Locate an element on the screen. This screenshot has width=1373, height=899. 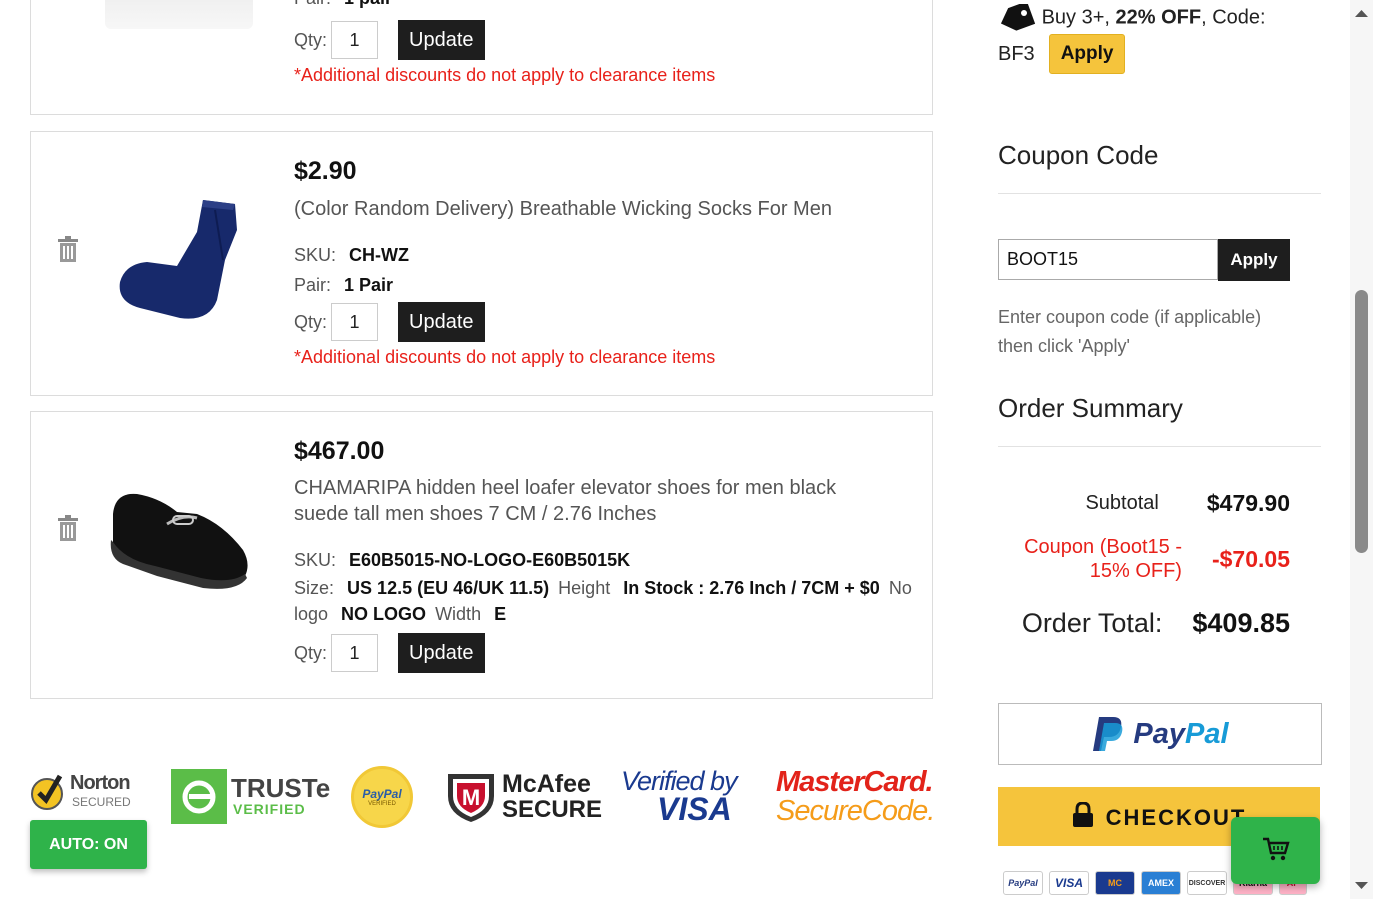
truste-icon is located at coordinates (199, 796).